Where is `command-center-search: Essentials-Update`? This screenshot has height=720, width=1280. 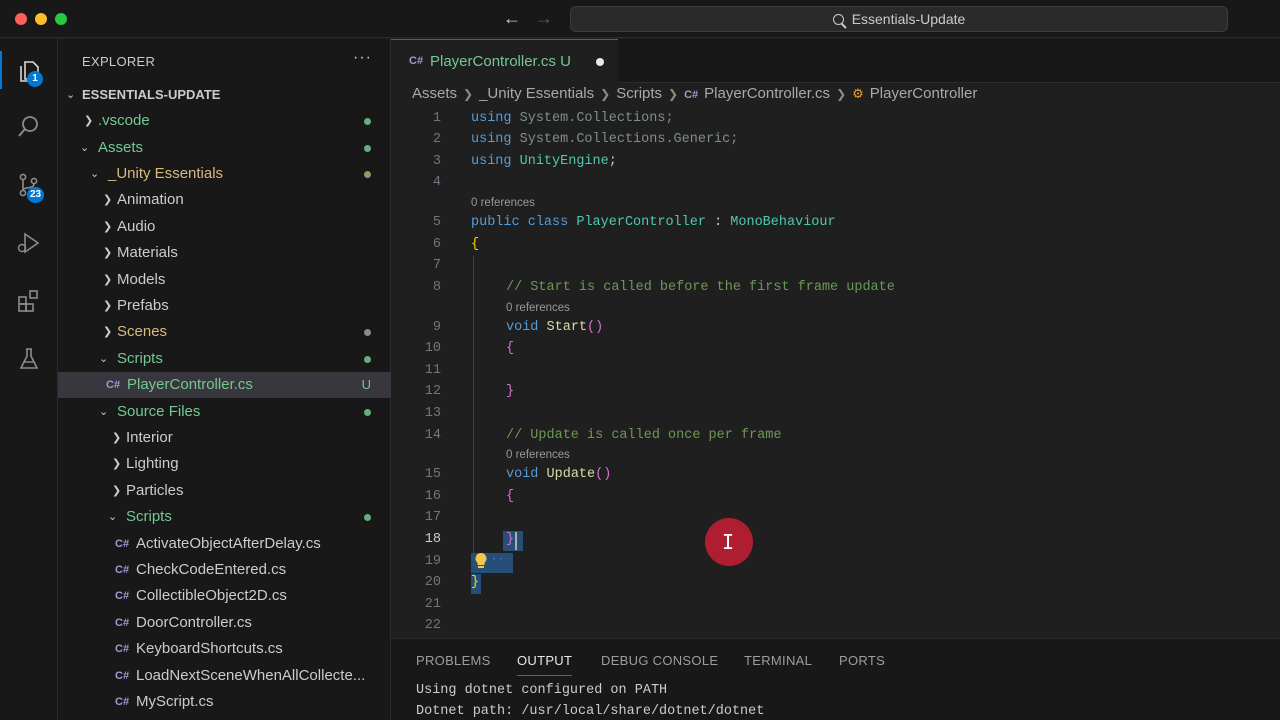
command-center-search: Essentials-Update is located at coordinates (899, 19).